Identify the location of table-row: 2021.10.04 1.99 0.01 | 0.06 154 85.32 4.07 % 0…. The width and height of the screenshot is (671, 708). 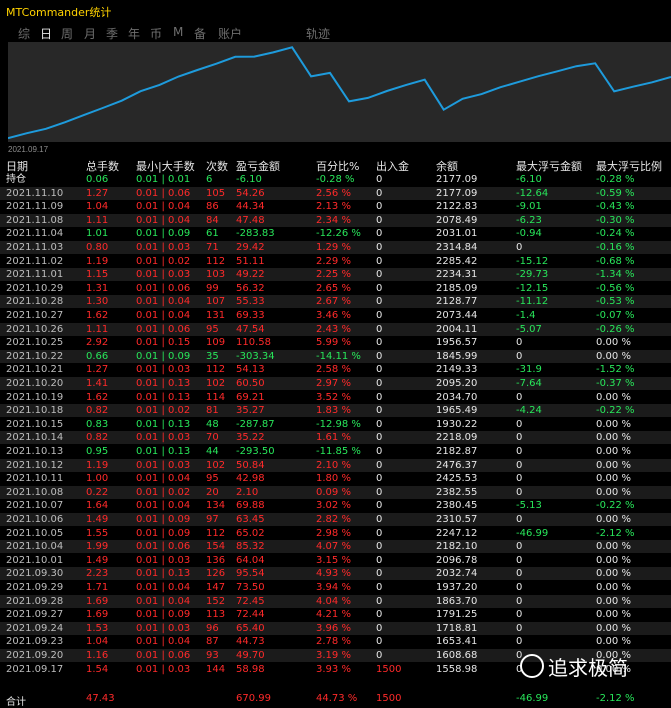
(335, 547).